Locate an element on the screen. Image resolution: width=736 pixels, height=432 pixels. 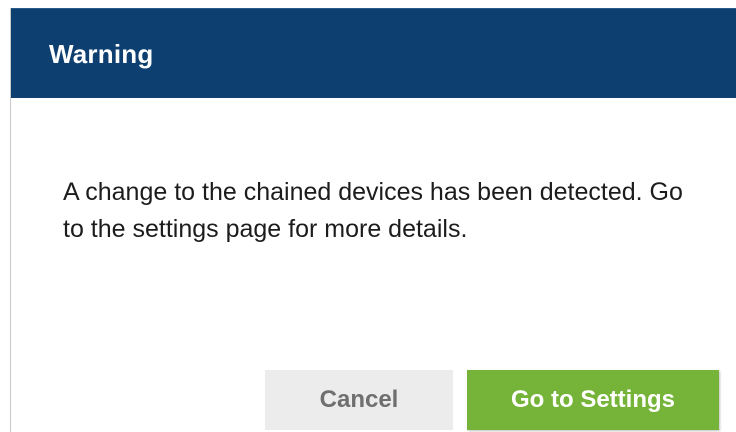
cancel-button: Cancel is located at coordinates (359, 400).